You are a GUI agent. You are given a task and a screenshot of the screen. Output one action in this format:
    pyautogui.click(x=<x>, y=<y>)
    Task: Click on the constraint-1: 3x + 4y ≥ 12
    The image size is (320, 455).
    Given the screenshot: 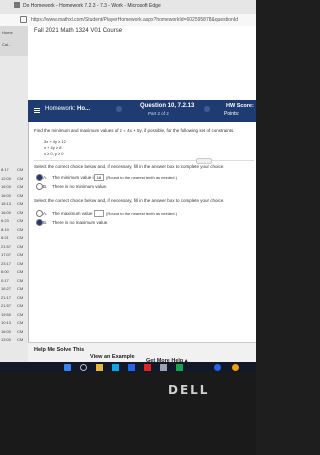 What is the action you would take?
    pyautogui.click(x=55, y=141)
    